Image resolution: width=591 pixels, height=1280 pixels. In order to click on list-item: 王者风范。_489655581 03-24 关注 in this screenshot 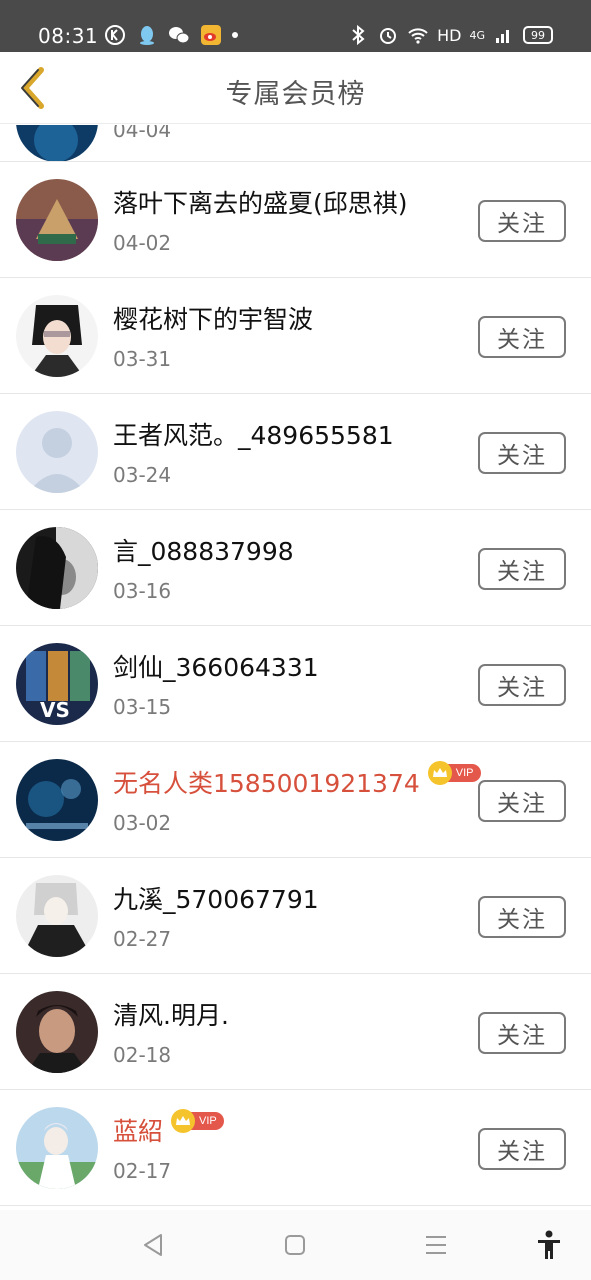, I will do `click(295, 452)`.